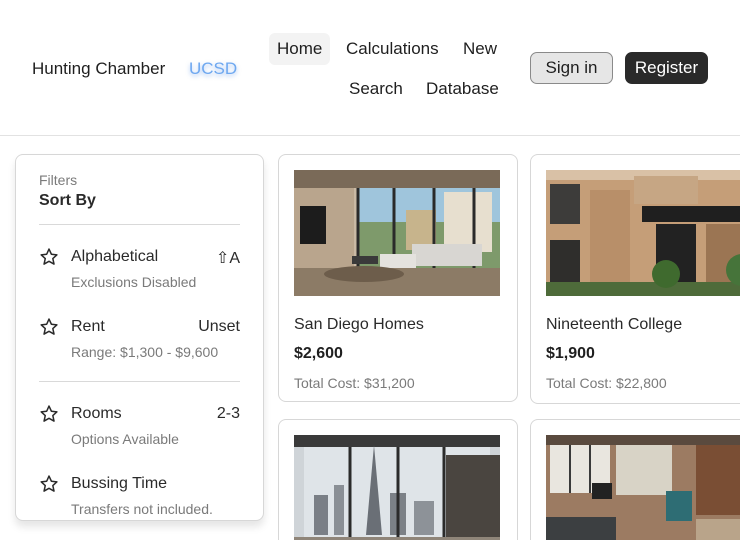 Image resolution: width=740 pixels, height=540 pixels. Describe the element at coordinates (139, 497) in the screenshot. I see `sort-option-bussing-time: Bussing Time Transfers not included.` at that location.